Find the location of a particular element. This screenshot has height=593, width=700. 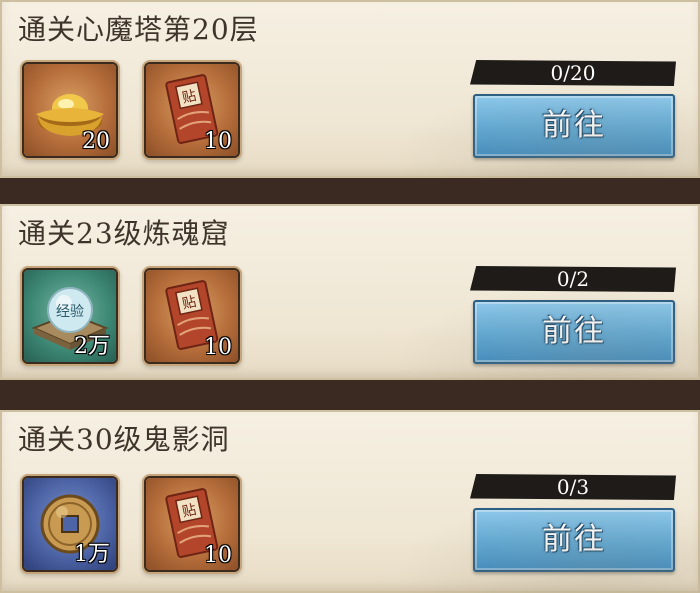

orb-label: 经验 is located at coordinates (70, 312).